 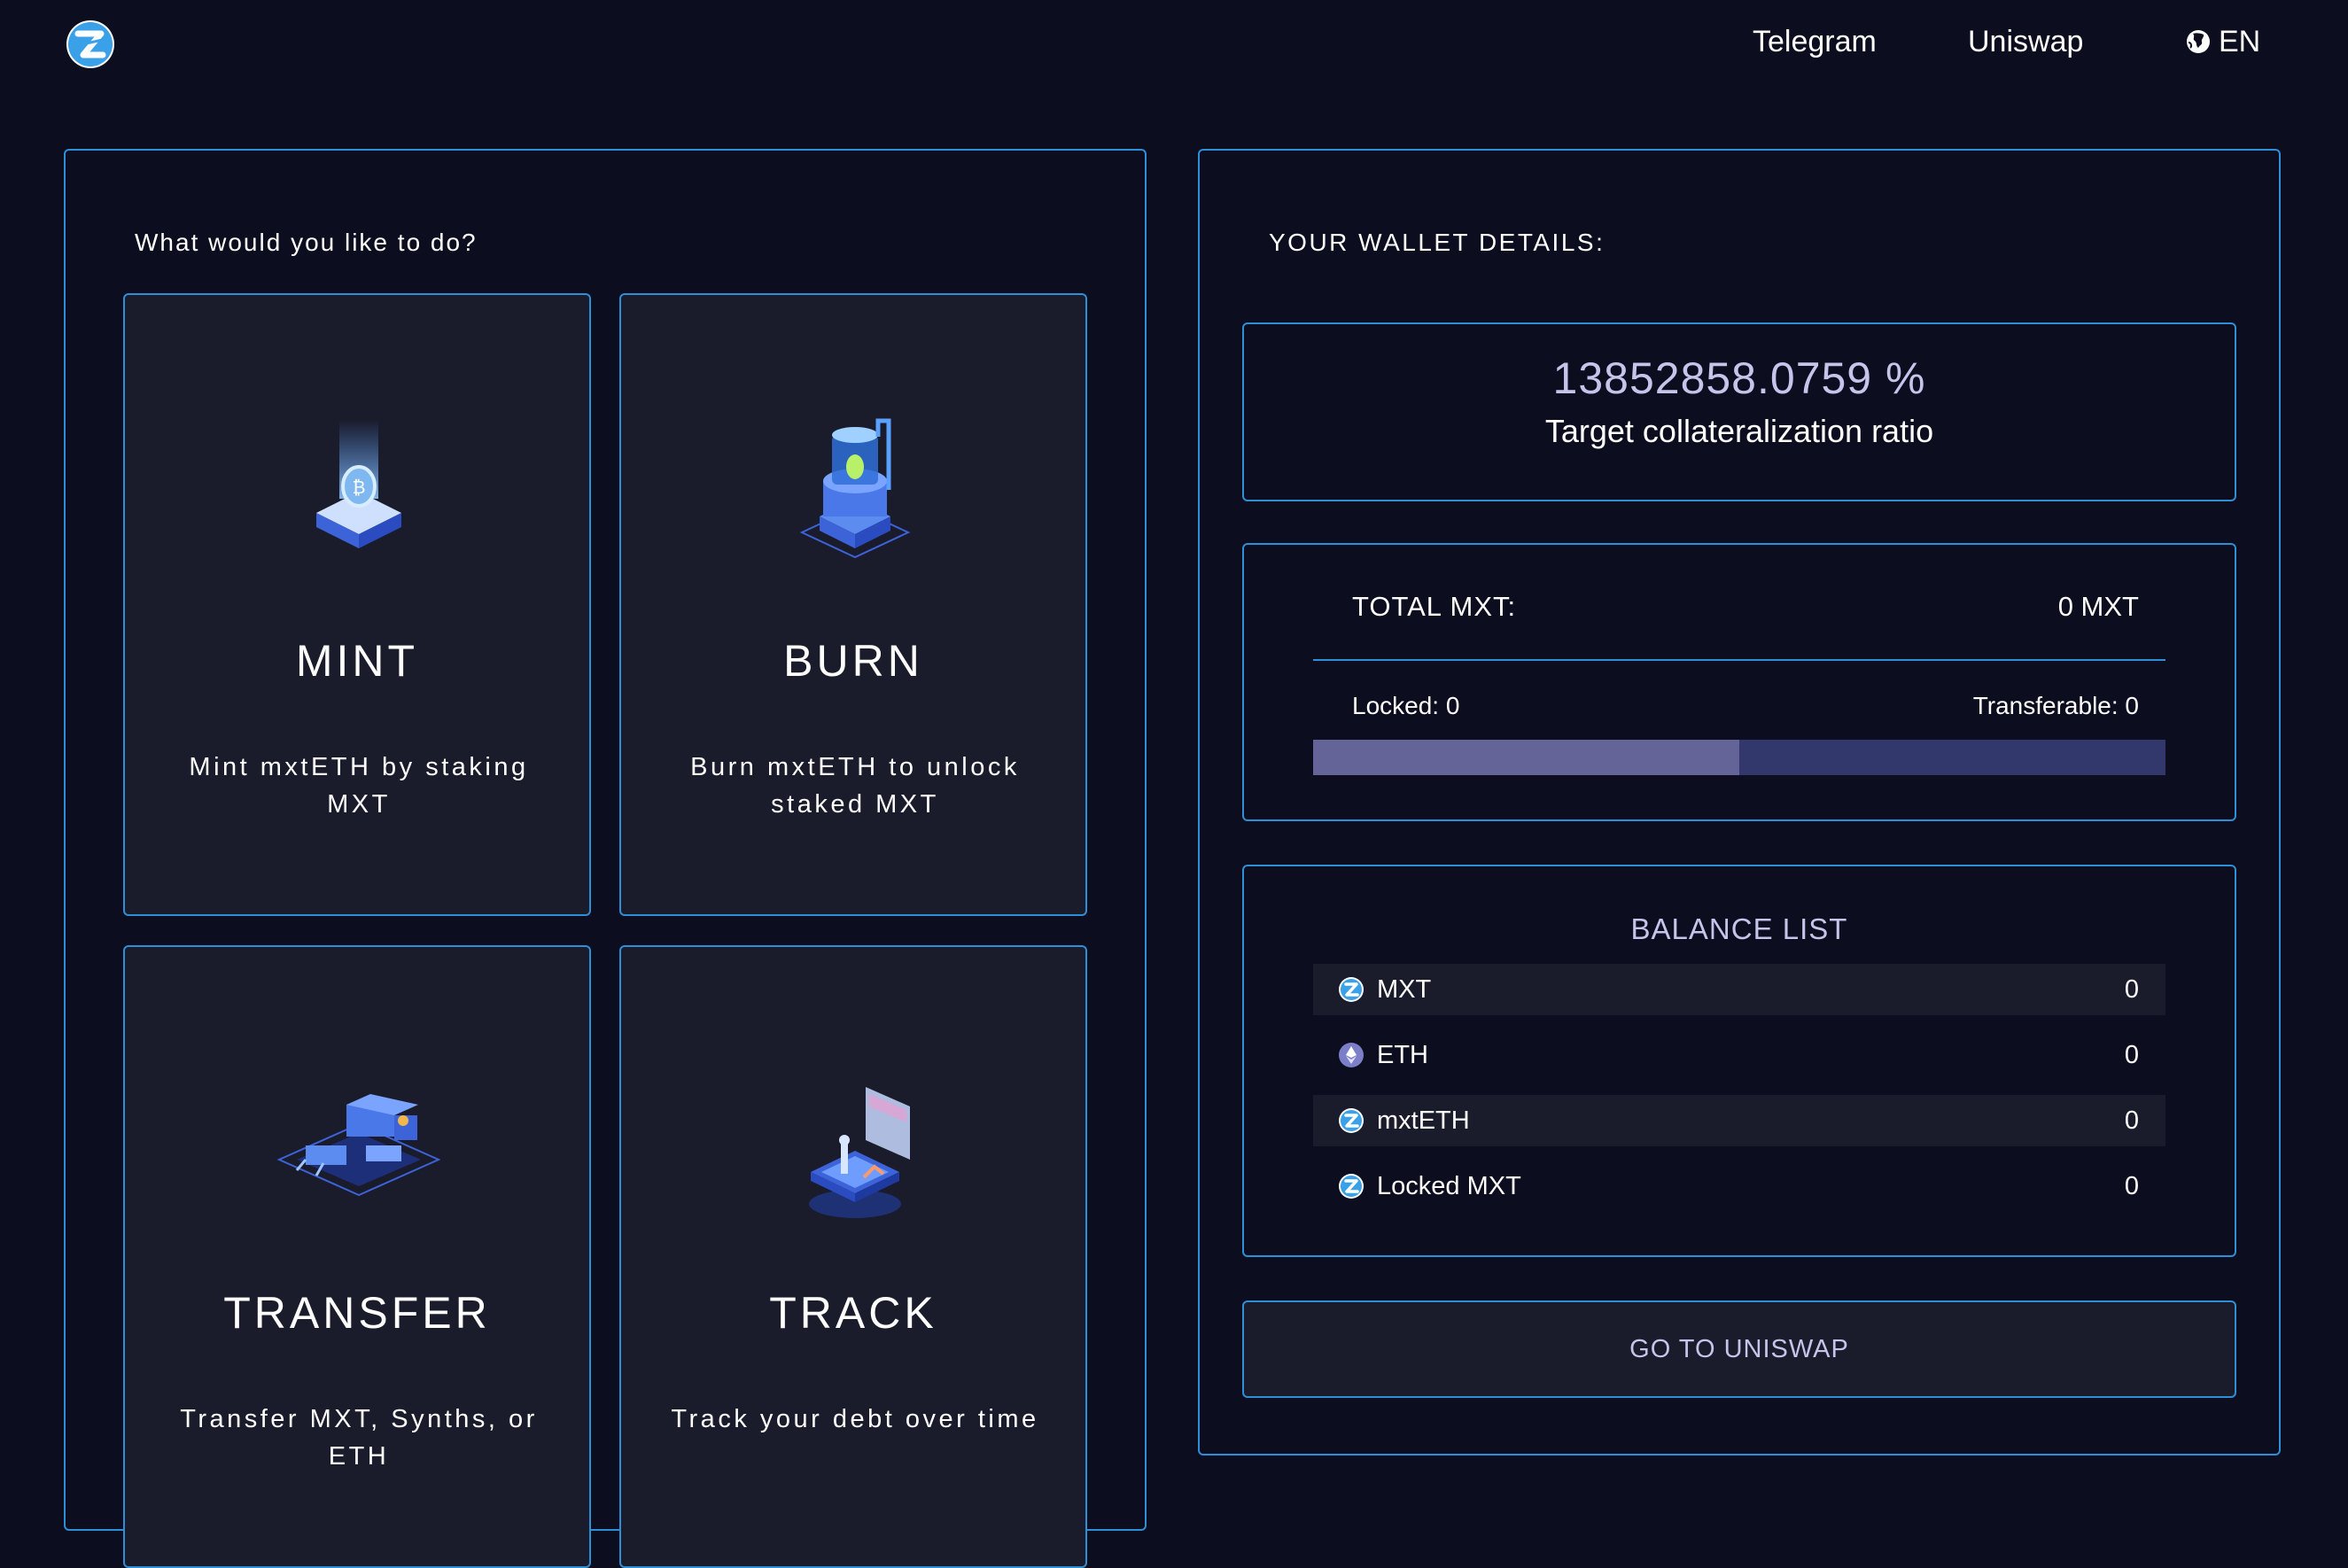 What do you see at coordinates (855, 489) in the screenshot?
I see `burn-illustration-icon` at bounding box center [855, 489].